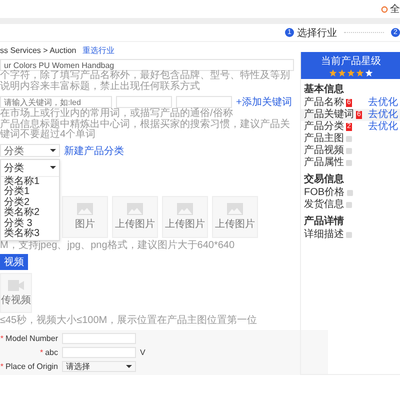 The image size is (400, 400). What do you see at coordinates (30, 223) in the screenshot?
I see `dropdown-option: 分类 3` at bounding box center [30, 223].